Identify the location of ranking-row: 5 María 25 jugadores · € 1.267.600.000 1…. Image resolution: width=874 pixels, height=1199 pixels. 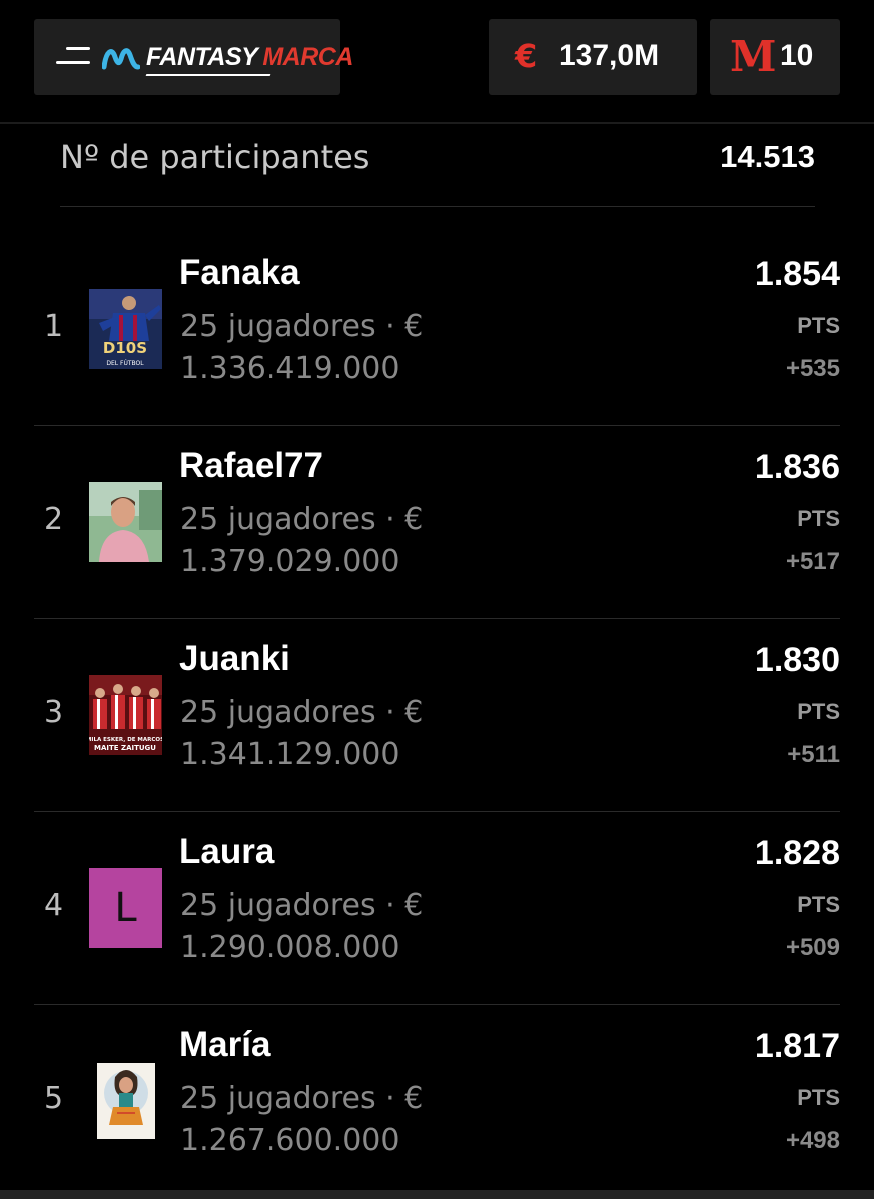
(437, 1101).